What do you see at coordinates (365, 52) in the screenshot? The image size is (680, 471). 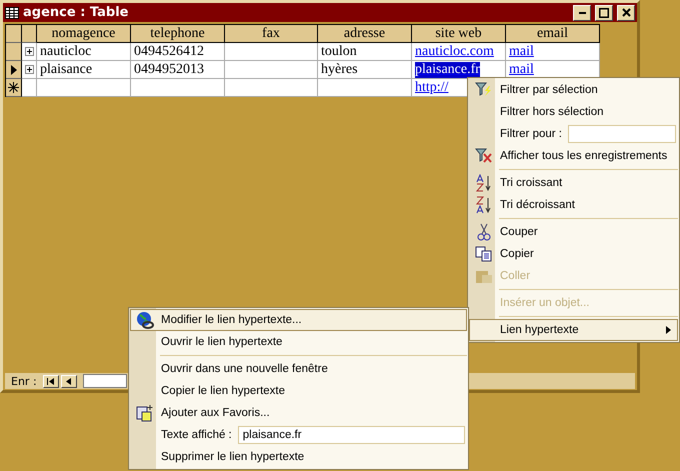 I see `table-cell: toulon` at bounding box center [365, 52].